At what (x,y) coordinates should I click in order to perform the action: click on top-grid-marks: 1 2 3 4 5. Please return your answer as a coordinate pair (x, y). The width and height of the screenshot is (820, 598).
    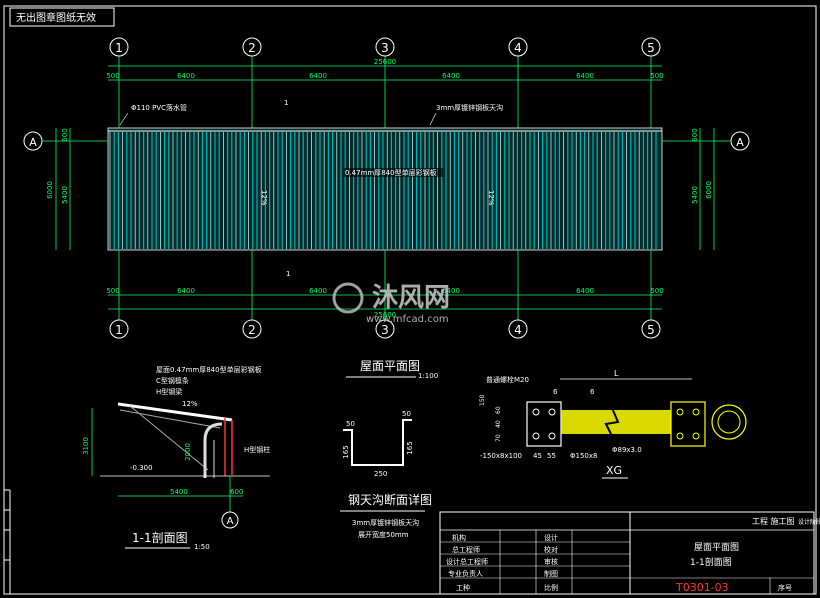
    Looking at the image, I should click on (385, 82).